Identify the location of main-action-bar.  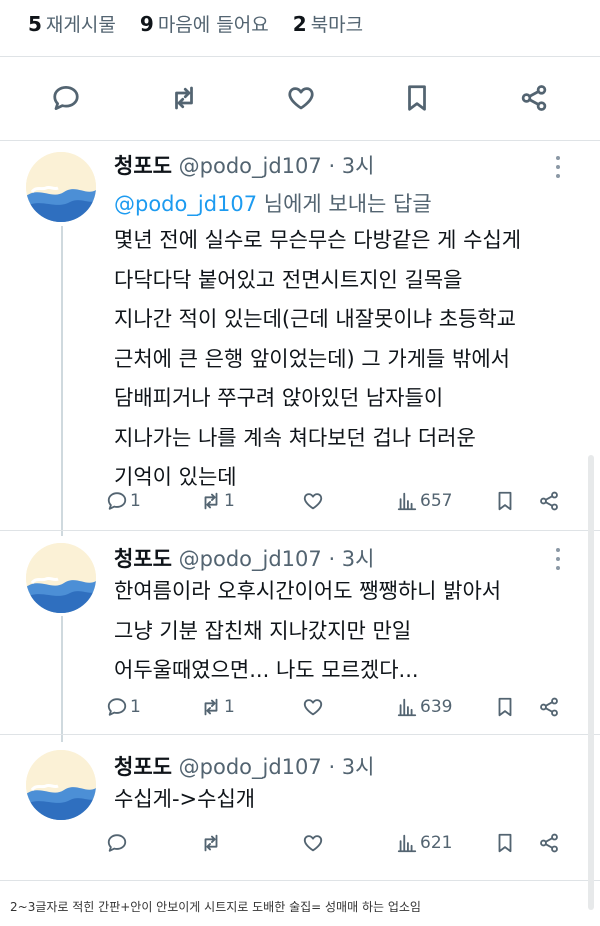
(300, 98).